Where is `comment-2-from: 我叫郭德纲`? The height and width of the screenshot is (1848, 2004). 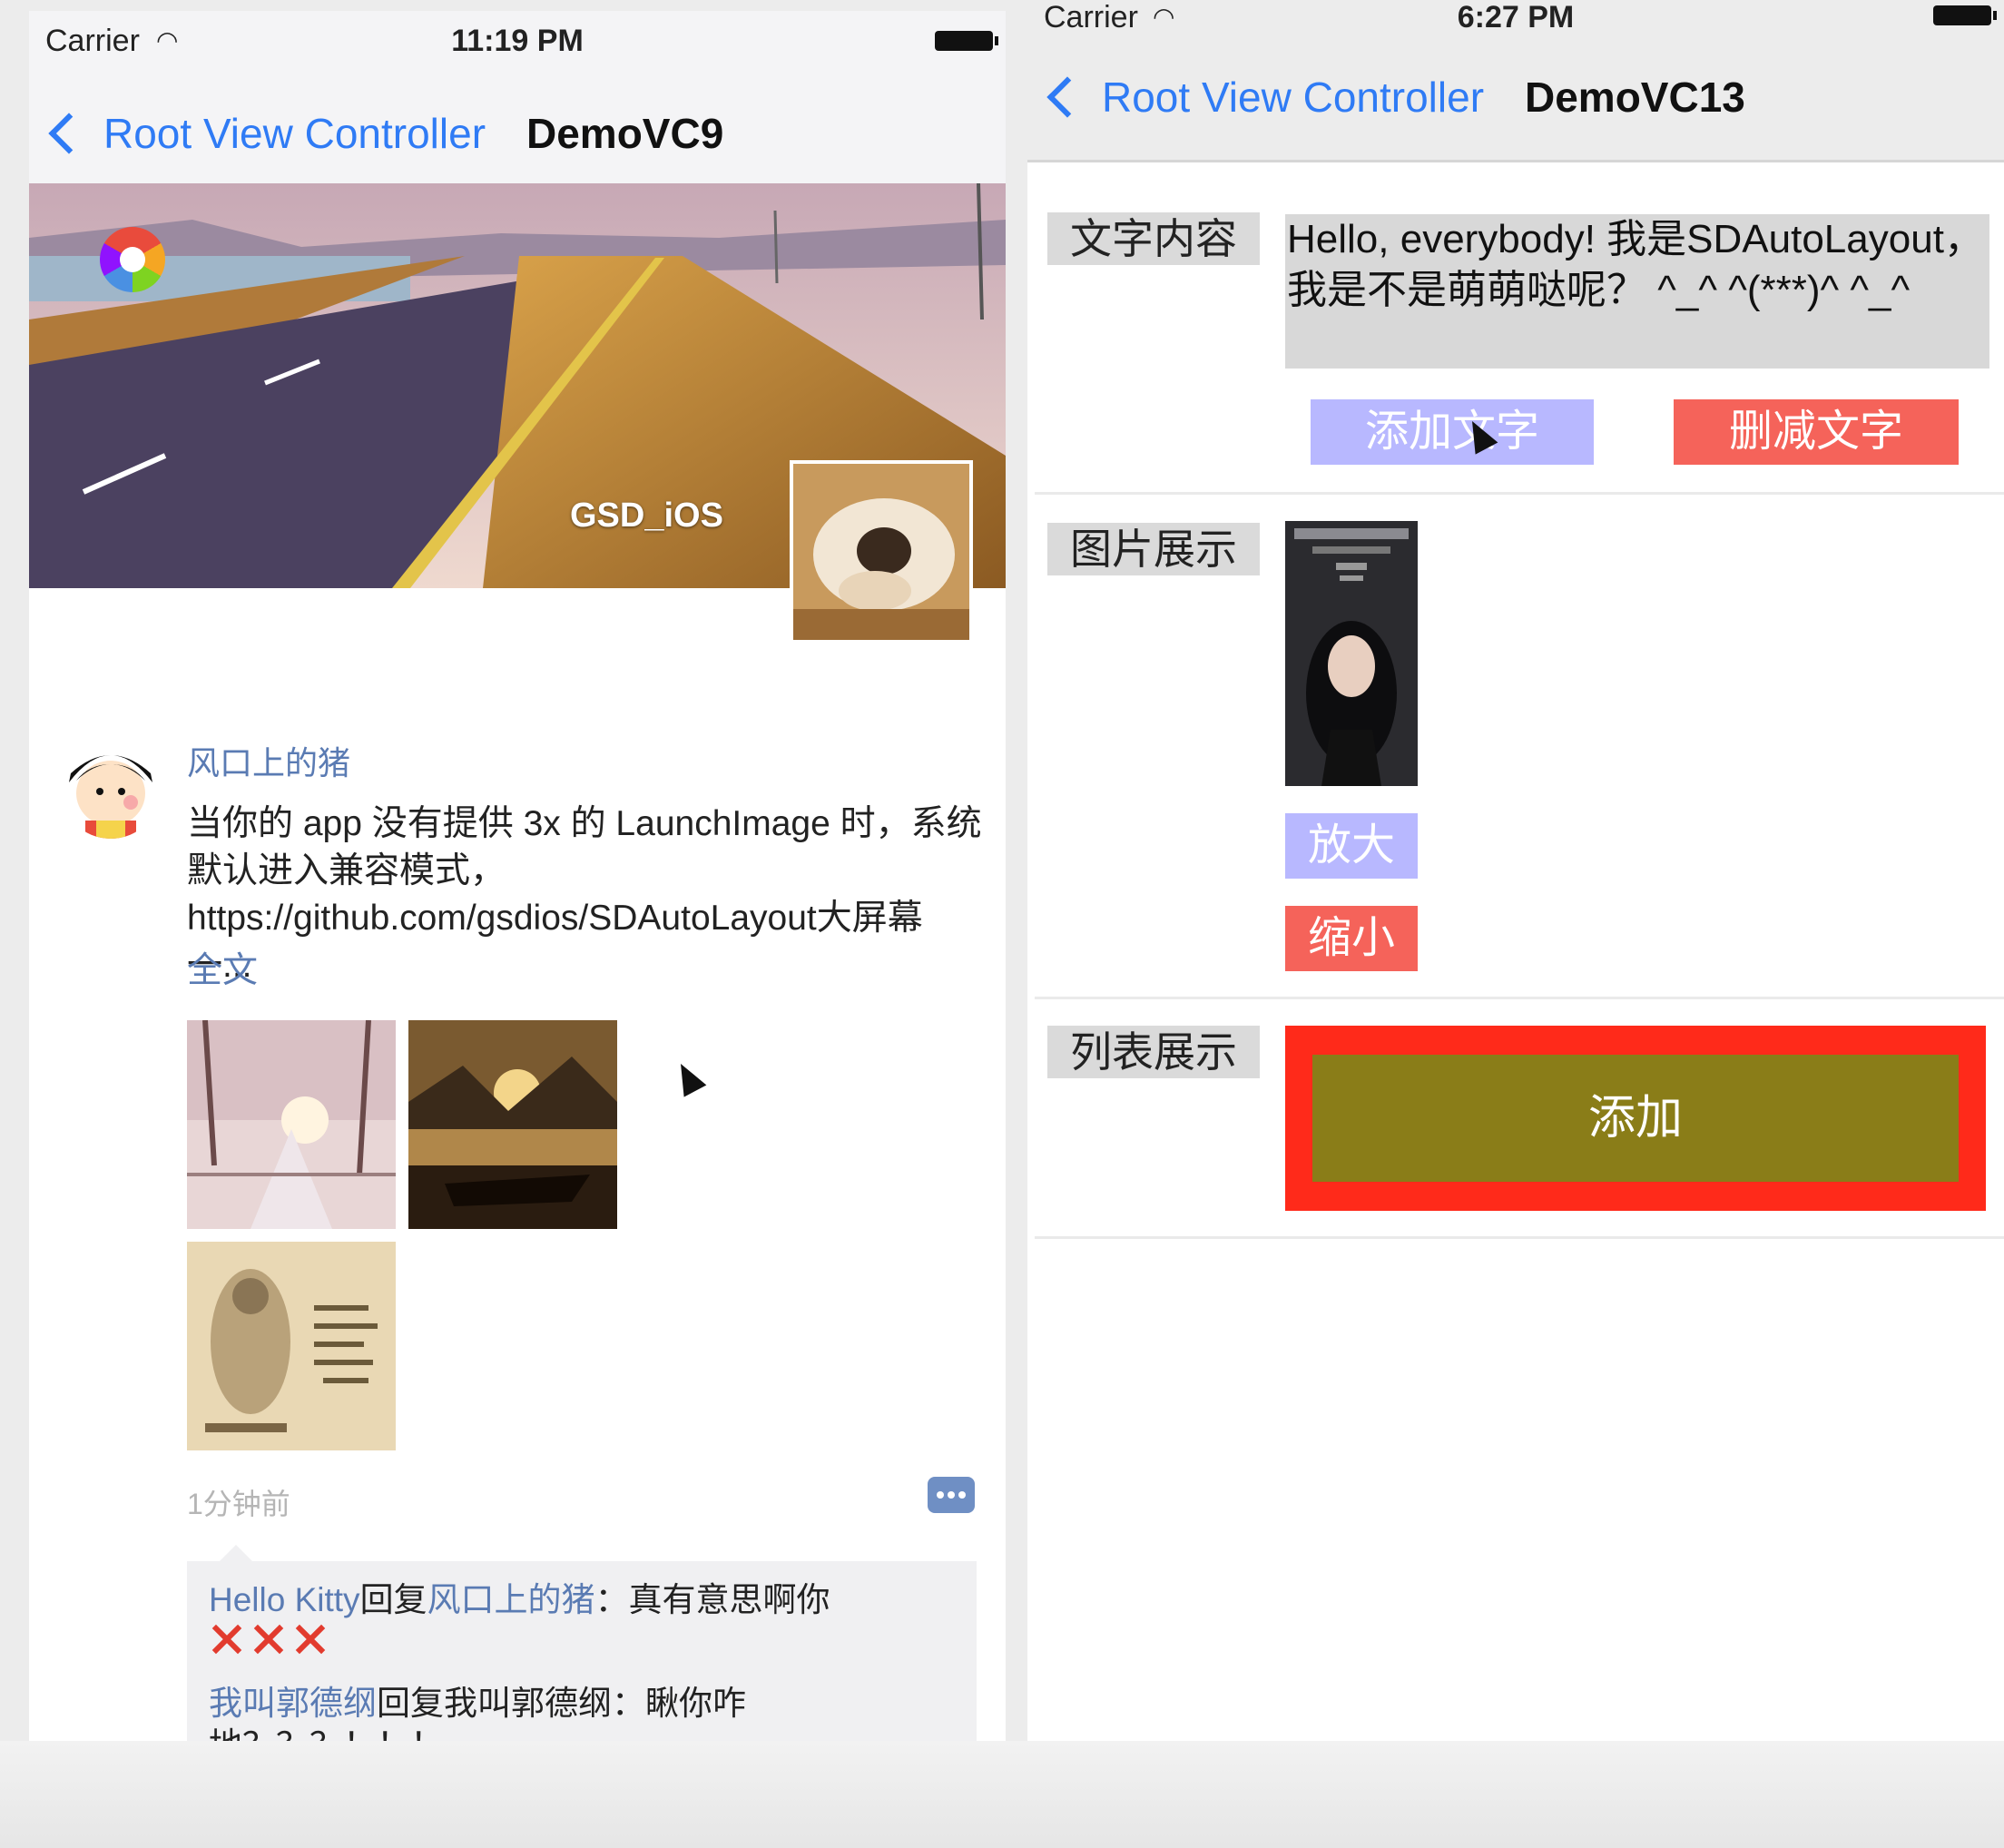
comment-2-from: 我叫郭德纲 is located at coordinates (293, 1703).